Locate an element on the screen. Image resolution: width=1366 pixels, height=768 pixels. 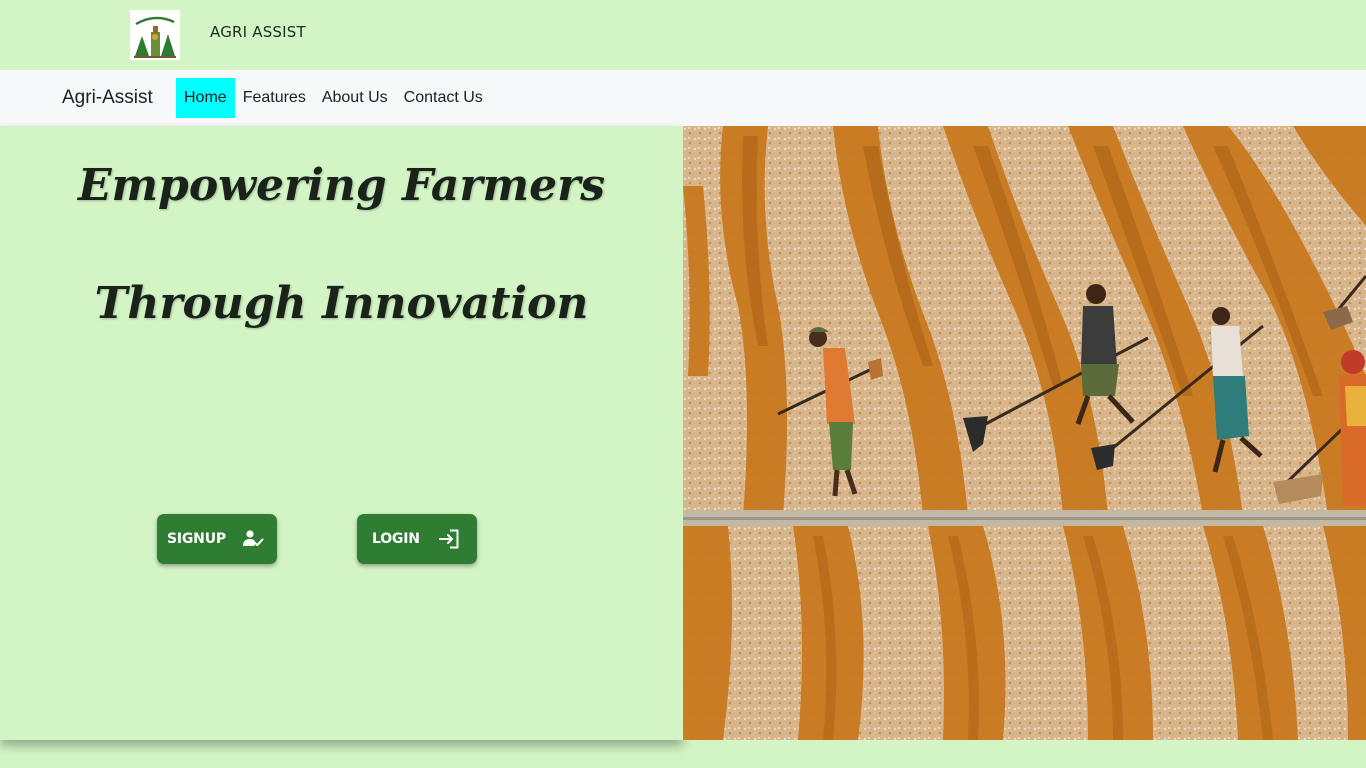
logo-image is located at coordinates (155, 35).